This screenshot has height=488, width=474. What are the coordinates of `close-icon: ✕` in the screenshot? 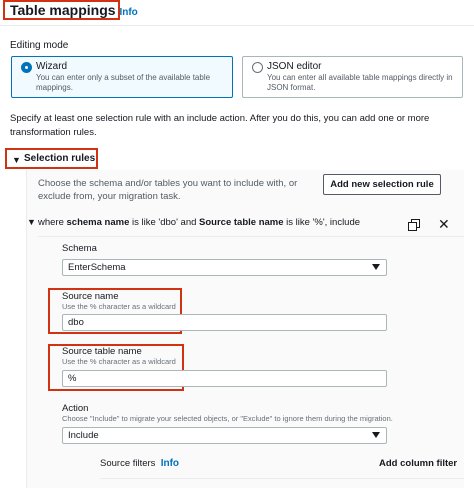 It's located at (444, 224).